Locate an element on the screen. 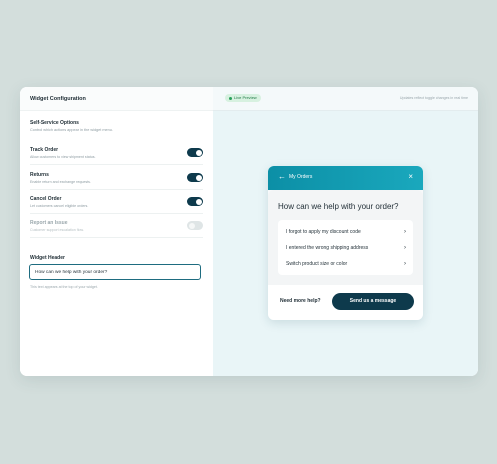 This screenshot has width=497, height=464. widget-footer: Need more help? Send us a message is located at coordinates (345, 302).